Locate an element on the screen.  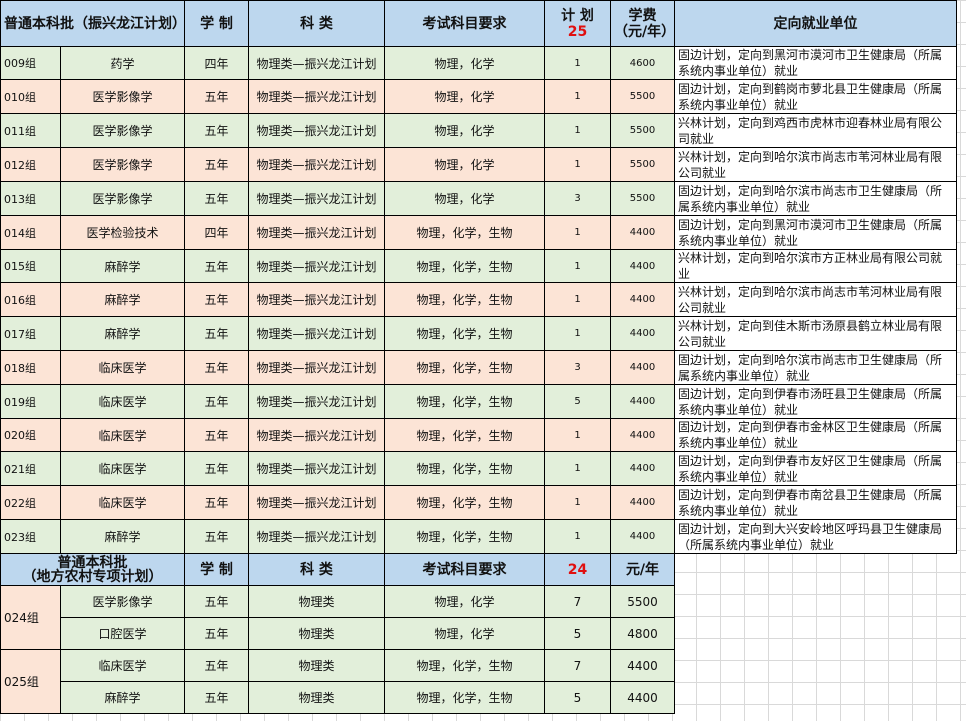
table-row: 口腔医学 五年 物理类 物理，化学 5 4800 is located at coordinates (479, 633).